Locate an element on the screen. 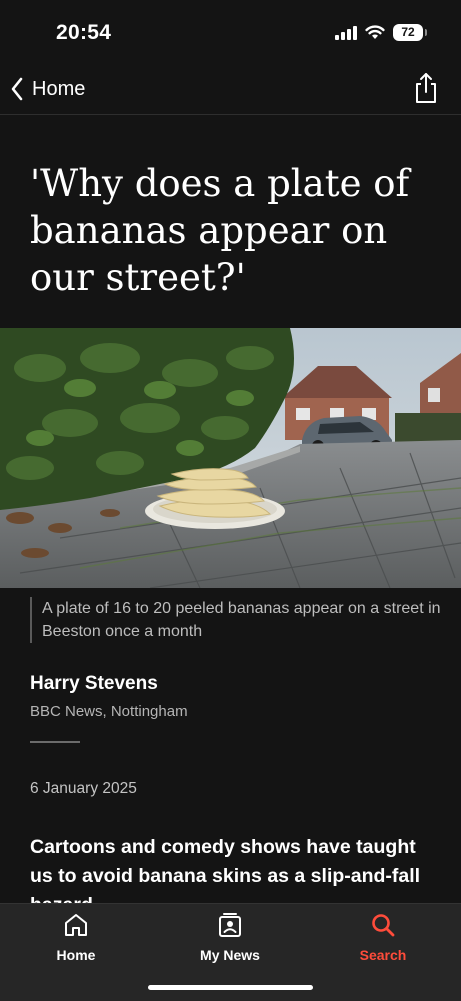 Image resolution: width=461 pixels, height=1001 pixels. status-icons: 72 is located at coordinates (381, 32).